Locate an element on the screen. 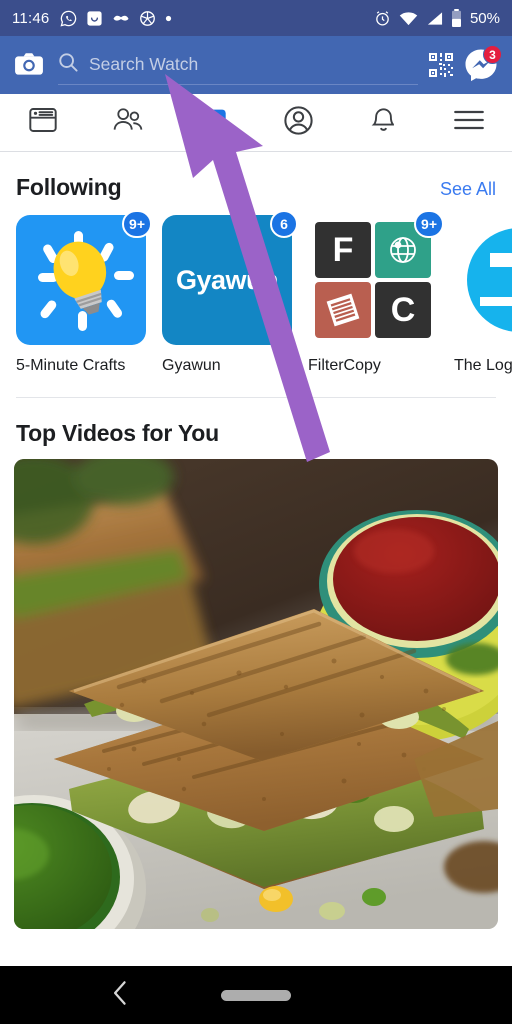  page-avatar-the-logical-indian is located at coordinates (483, 280).